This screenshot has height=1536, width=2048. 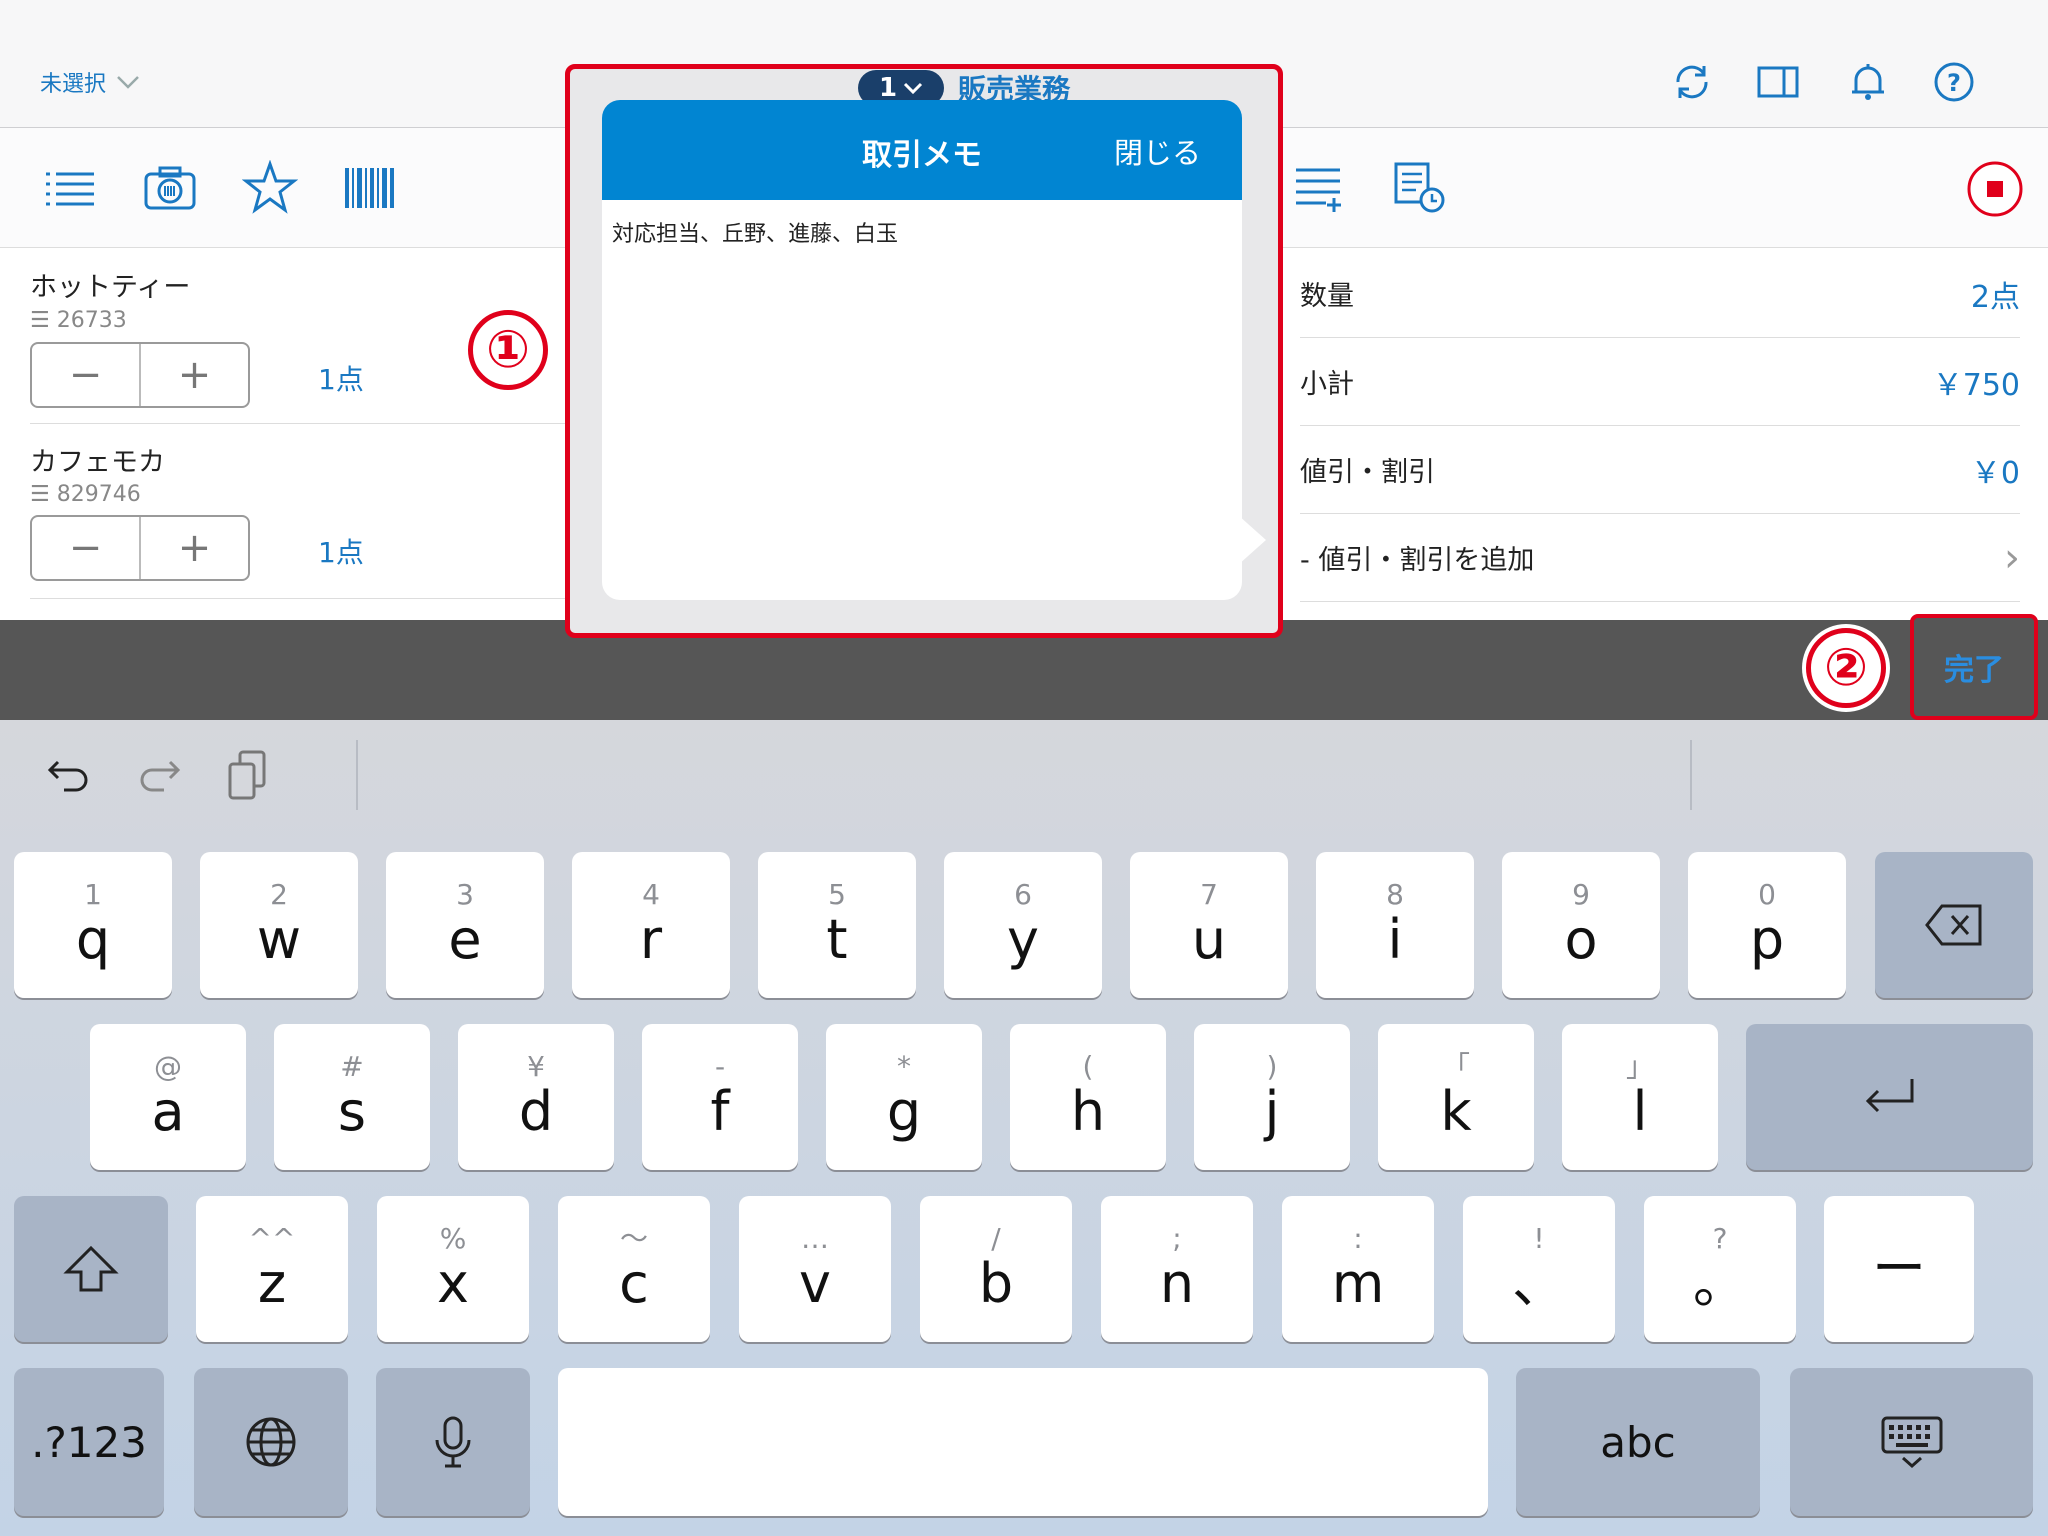 I want to click on key-hint: 「, so click(x=1455, y=1066).